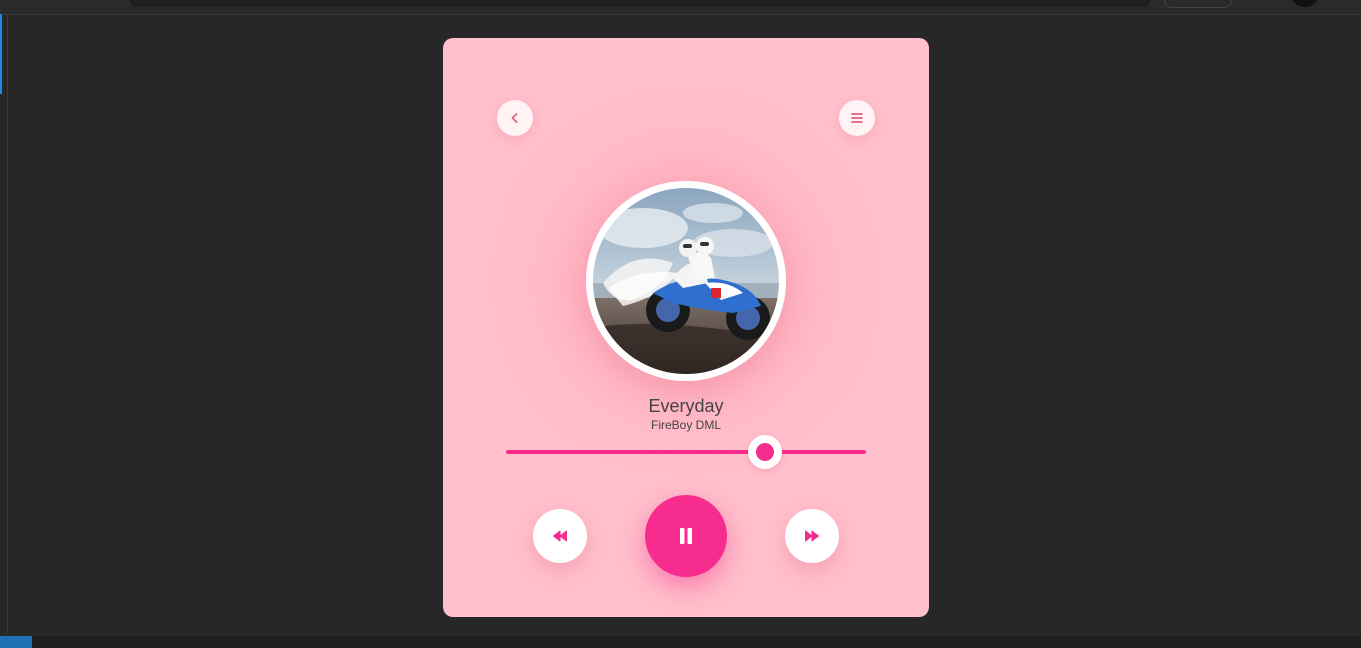 This screenshot has height=648, width=1361. I want to click on play-pause-button, so click(686, 536).